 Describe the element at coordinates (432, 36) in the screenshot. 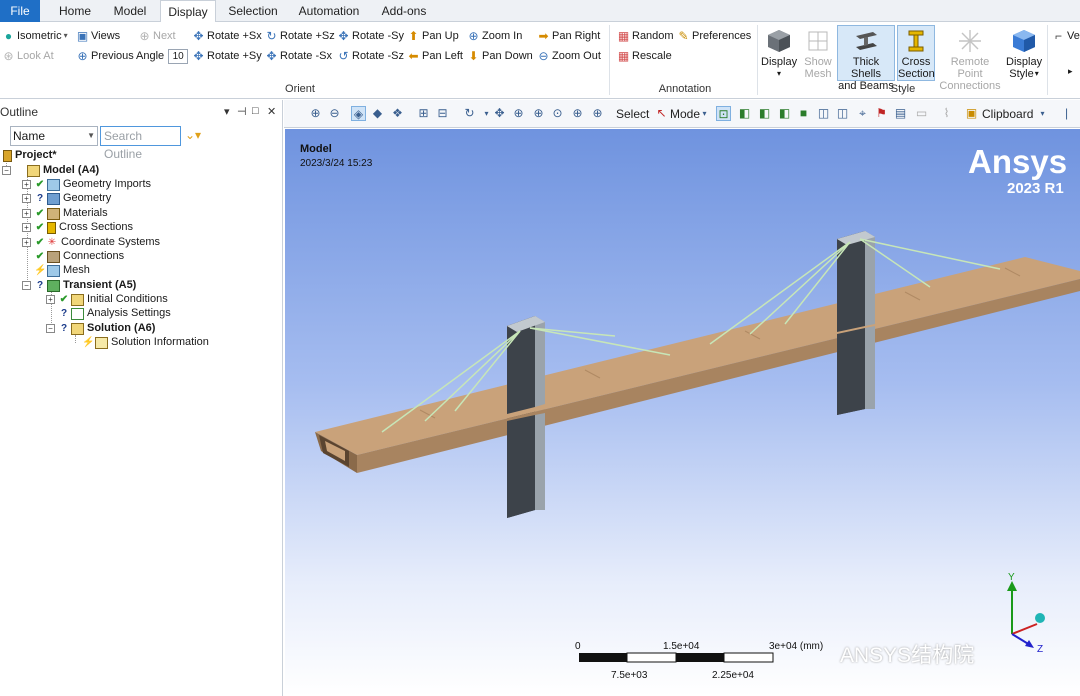

I see `pan-up-button: ⬆ Pan Up` at that location.